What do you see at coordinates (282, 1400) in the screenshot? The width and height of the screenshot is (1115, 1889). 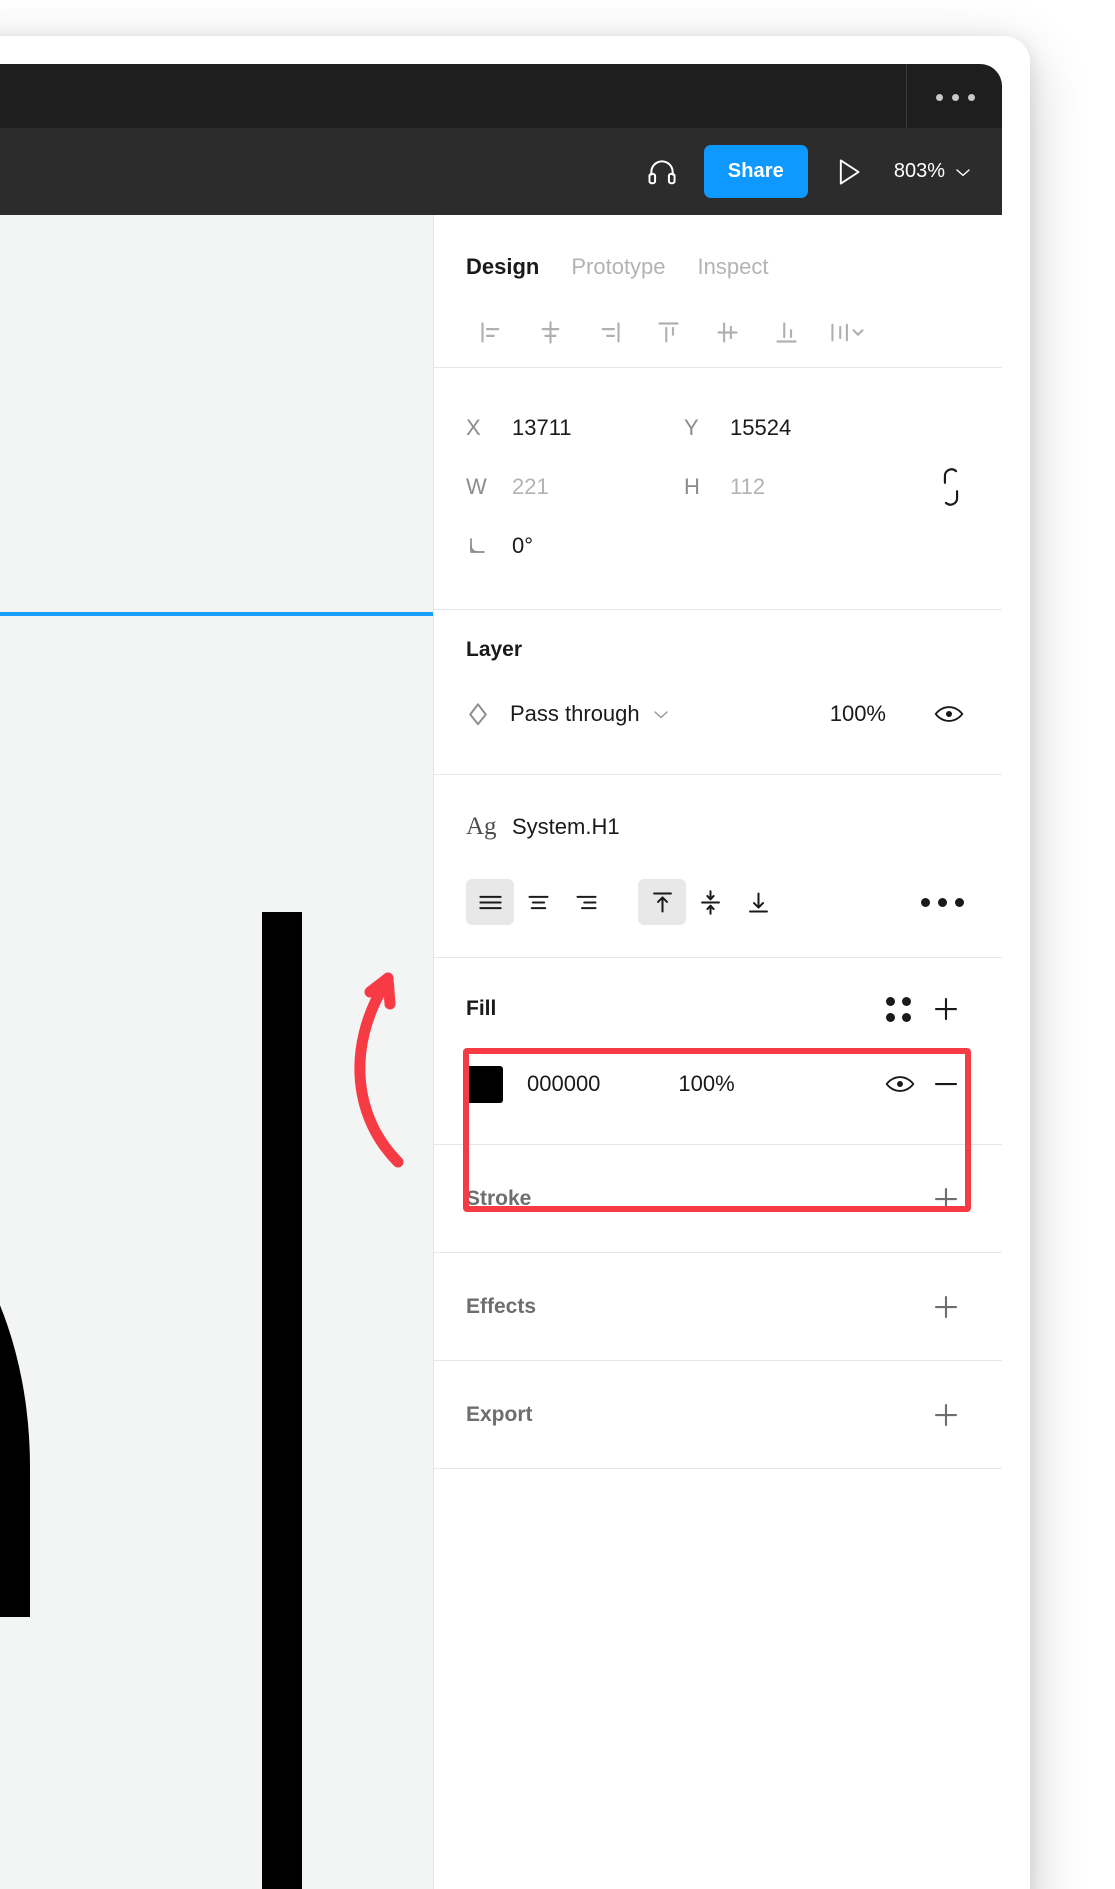 I see `canvas-black-bar-shape` at bounding box center [282, 1400].